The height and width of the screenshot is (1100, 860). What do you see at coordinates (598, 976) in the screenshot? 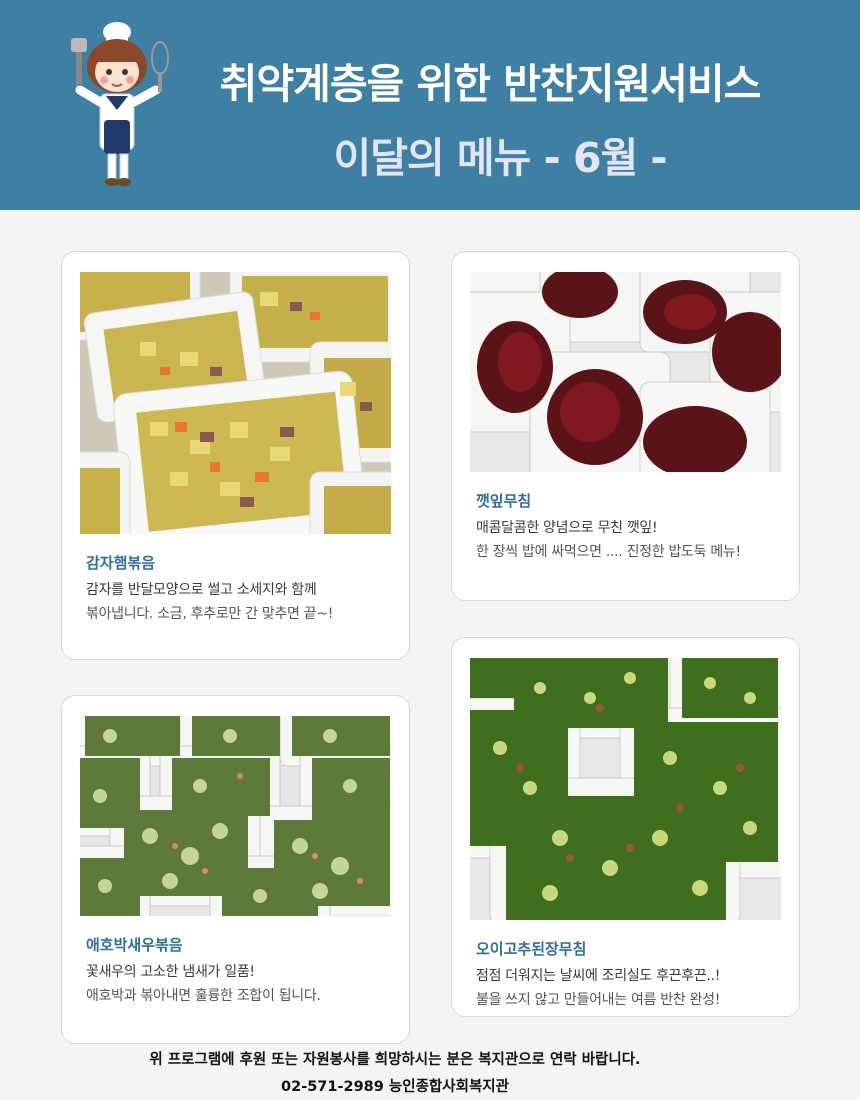
I see `description-line: 점점 더워지는 날씨에 조리실도 후끈후끈..!` at bounding box center [598, 976].